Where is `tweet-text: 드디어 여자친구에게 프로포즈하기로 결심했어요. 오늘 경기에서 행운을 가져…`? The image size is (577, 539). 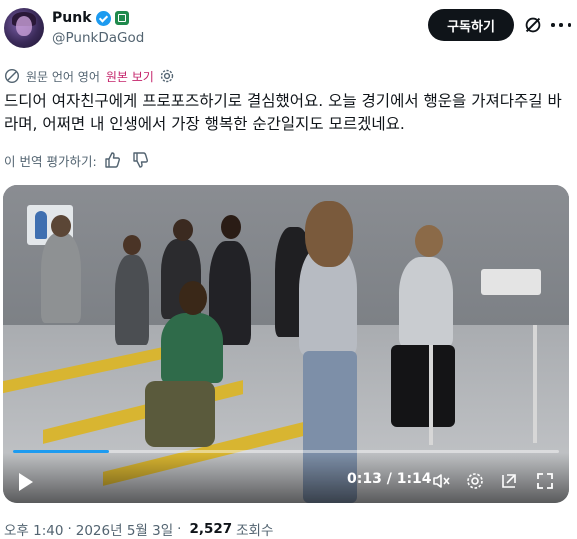 tweet-text: 드디어 여자친구에게 프로포즈하기로 결심했어요. 오늘 경기에서 행운을 가져… is located at coordinates (283, 112).